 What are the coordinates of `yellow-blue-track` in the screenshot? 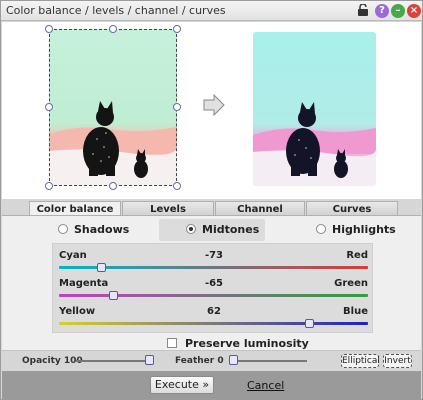 It's located at (213, 323).